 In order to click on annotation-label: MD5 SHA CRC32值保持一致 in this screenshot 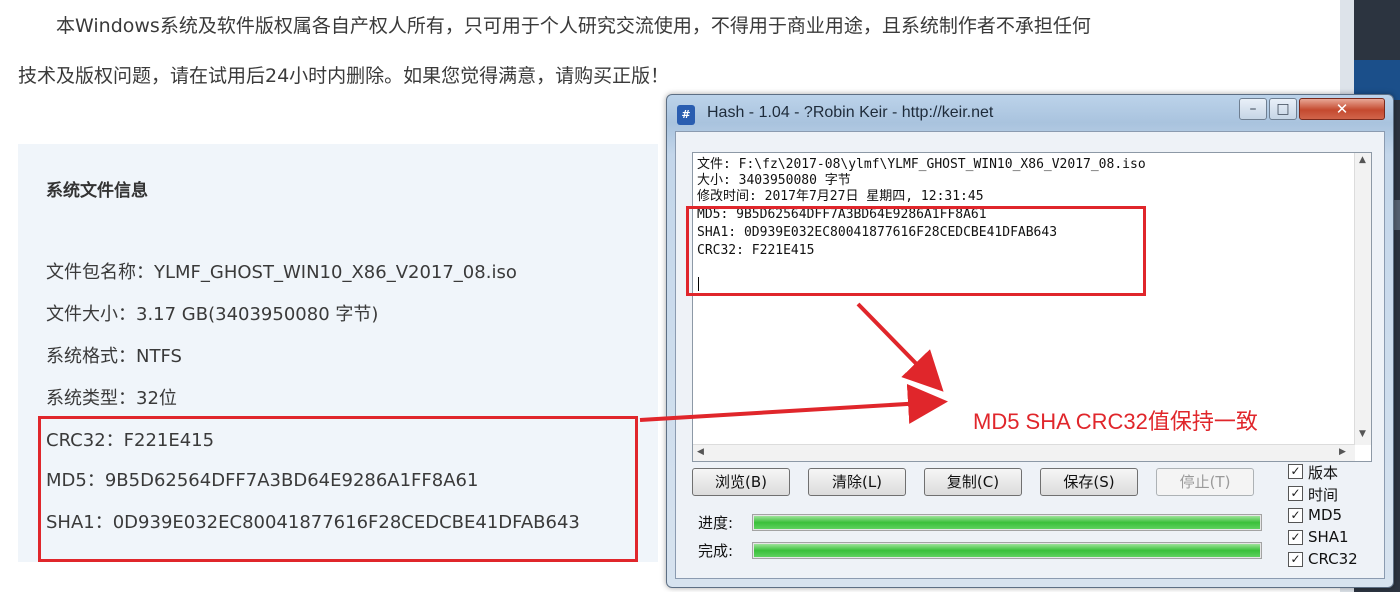, I will do `click(1115, 421)`.